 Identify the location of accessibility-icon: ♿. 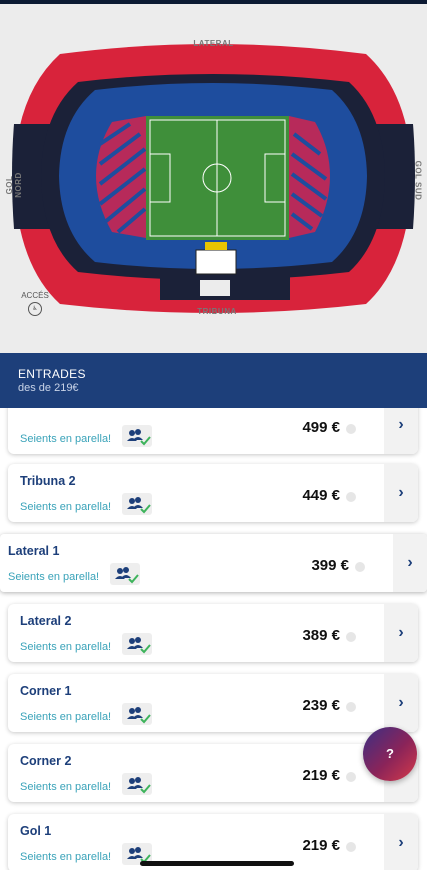
(35, 309).